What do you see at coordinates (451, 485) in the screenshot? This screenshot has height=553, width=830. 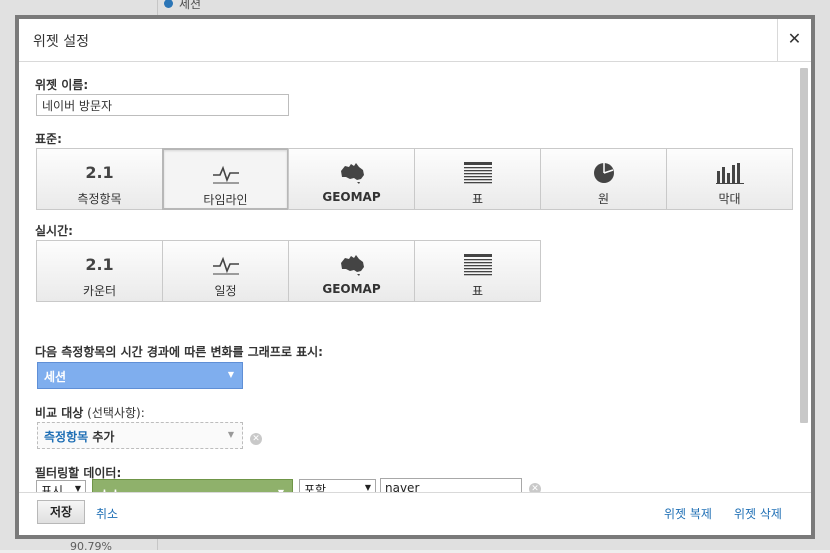 I see `filter-value-input` at bounding box center [451, 485].